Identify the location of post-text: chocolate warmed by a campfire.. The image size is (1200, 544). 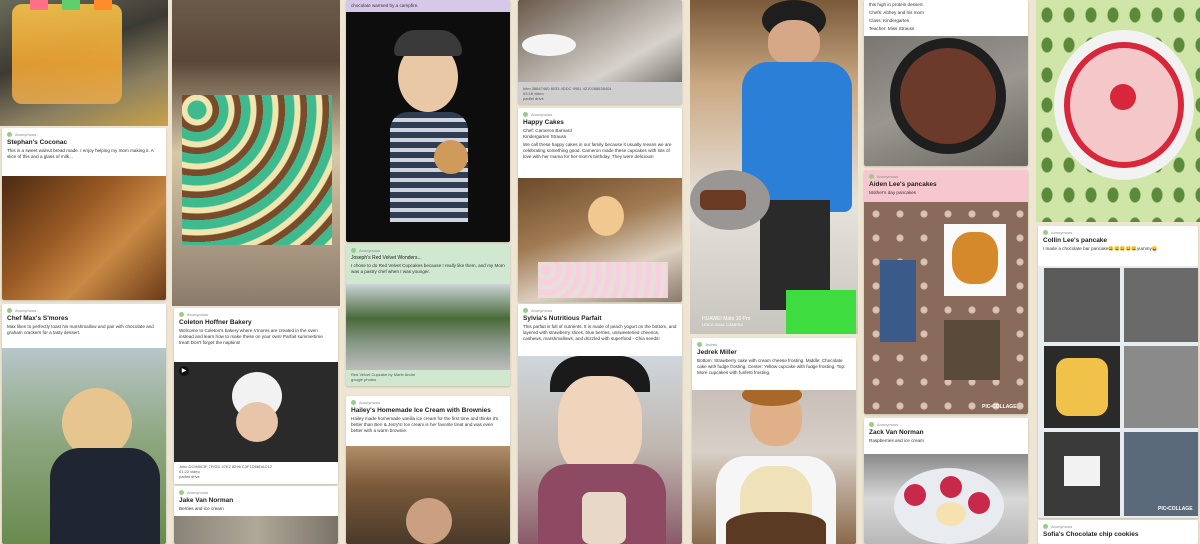
(385, 5).